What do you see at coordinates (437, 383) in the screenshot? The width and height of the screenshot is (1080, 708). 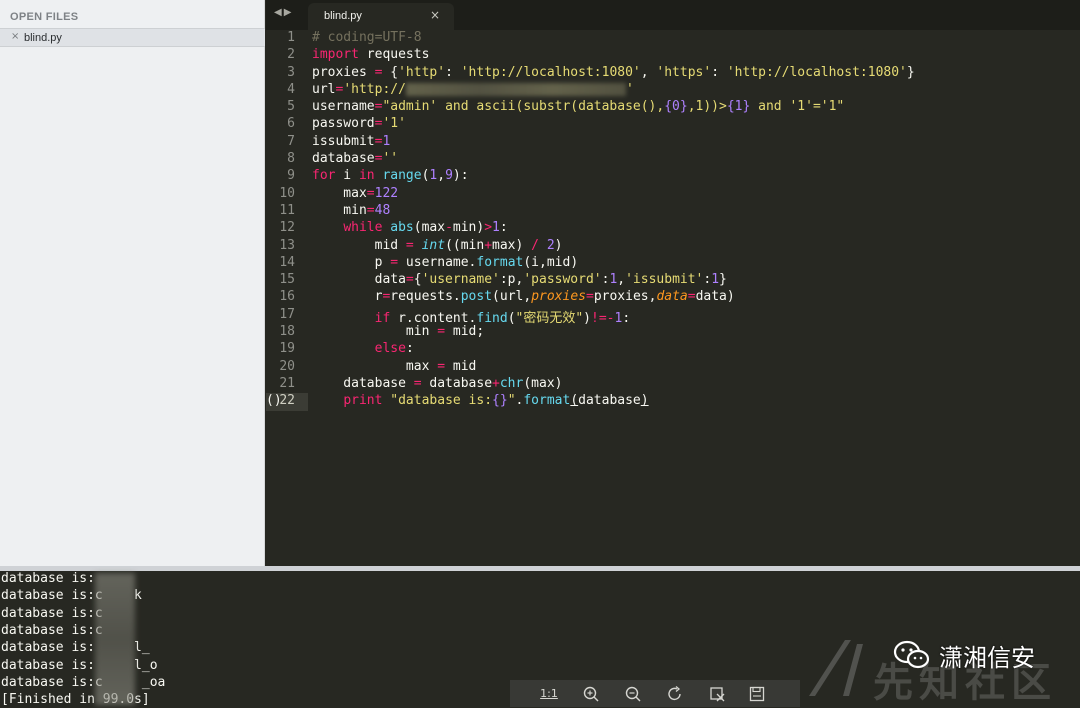 I see `code-text: database = database+chr(max)` at bounding box center [437, 383].